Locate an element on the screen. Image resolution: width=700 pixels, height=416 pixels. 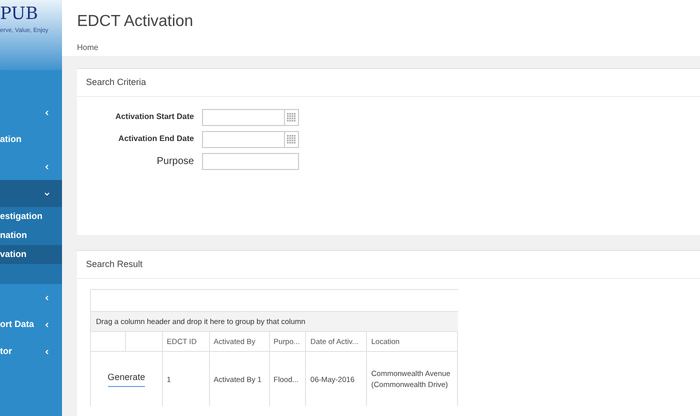
breadcrumb-link: Home is located at coordinates (87, 48).